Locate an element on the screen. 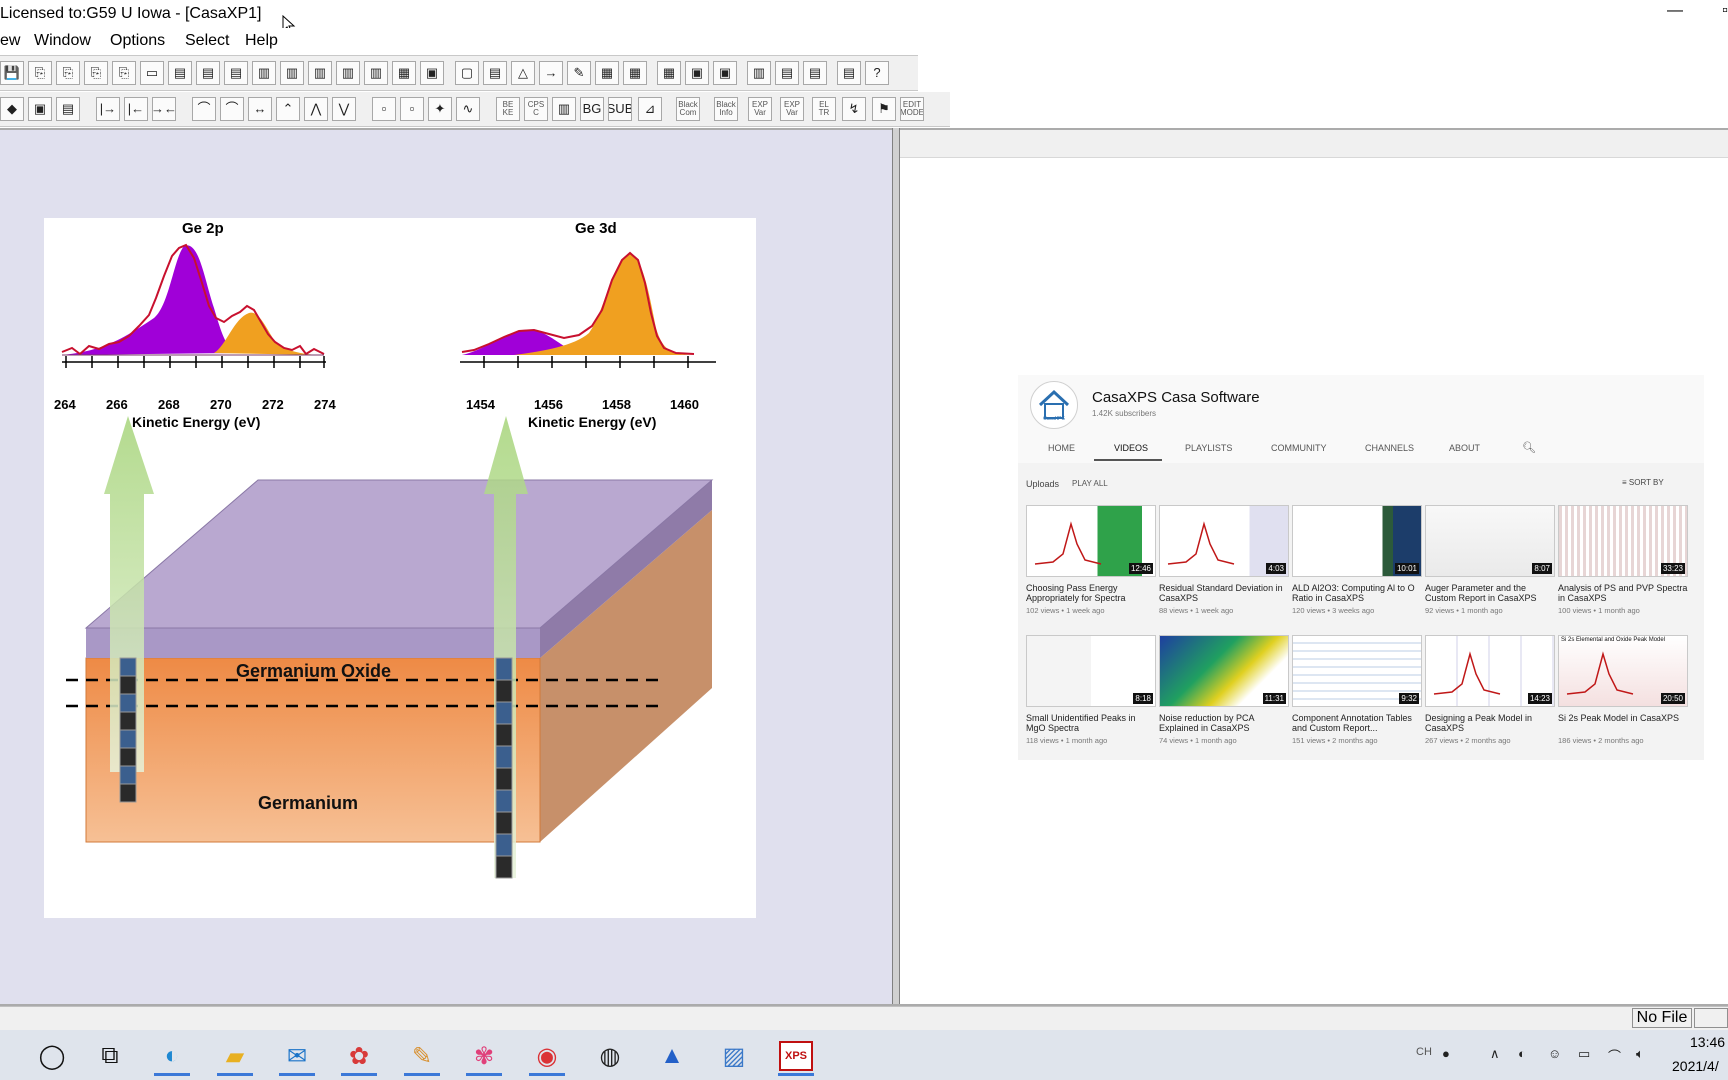 The image size is (1728, 1080). channel-logo: CasaXPS is located at coordinates (1054, 405).